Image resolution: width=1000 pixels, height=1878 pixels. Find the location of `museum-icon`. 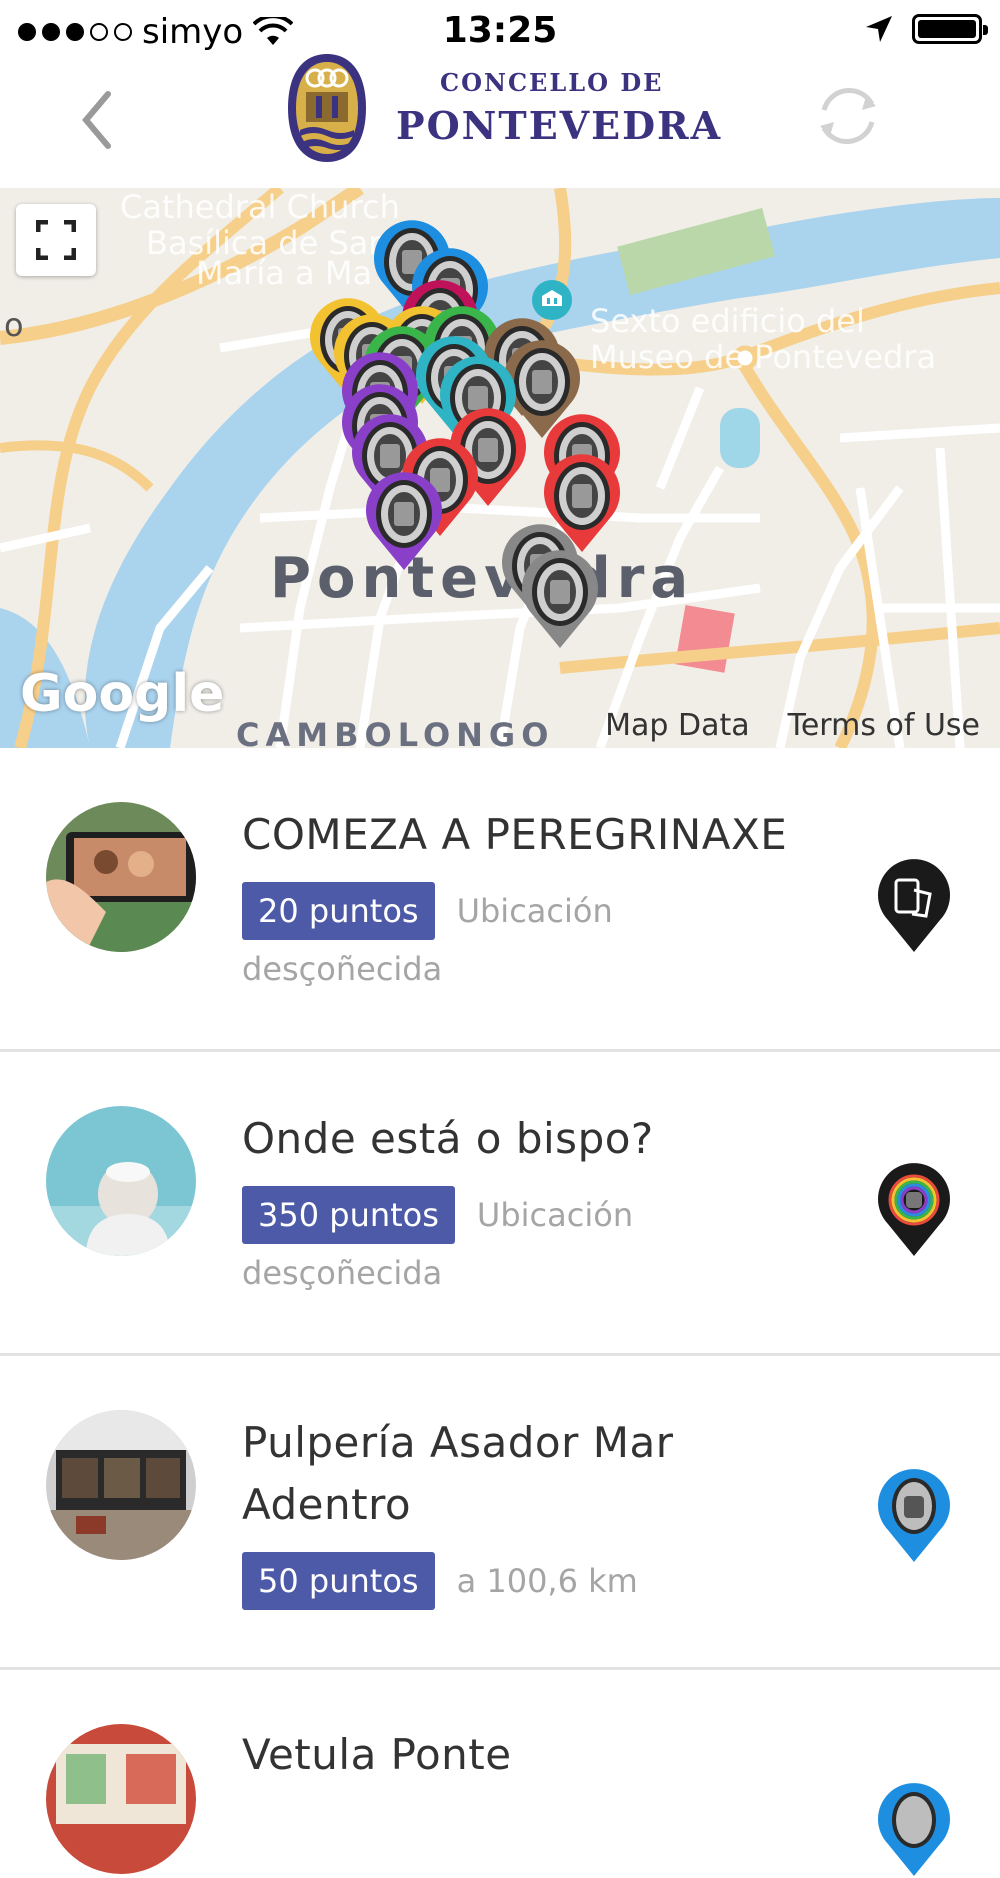

museum-icon is located at coordinates (552, 300).